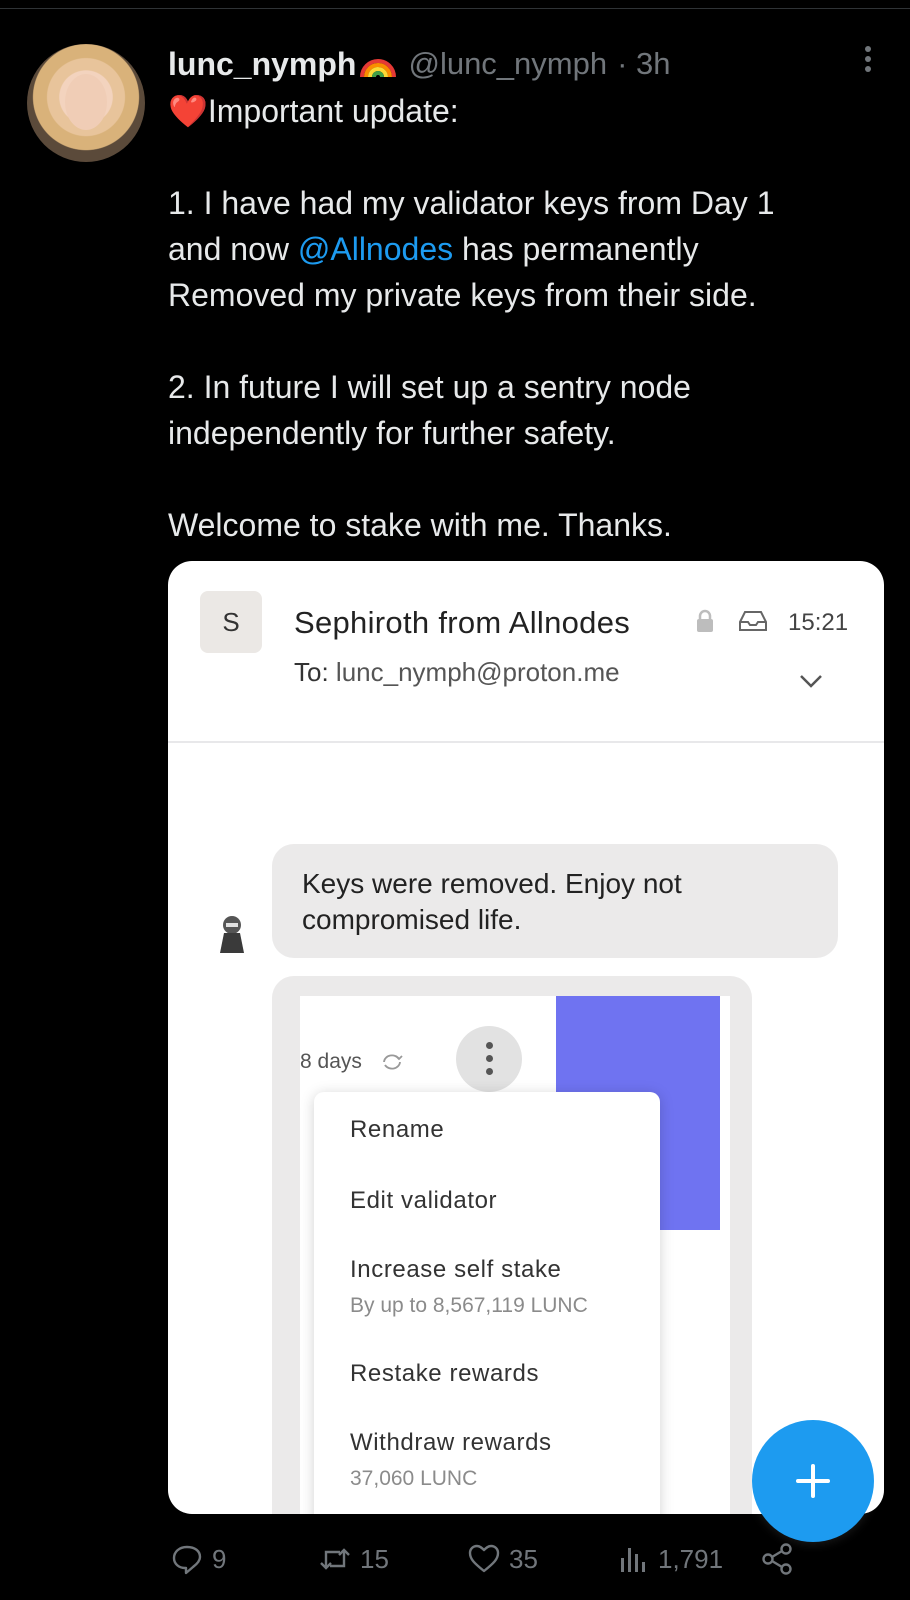  I want to click on like-heart-icon, so click(484, 1558).